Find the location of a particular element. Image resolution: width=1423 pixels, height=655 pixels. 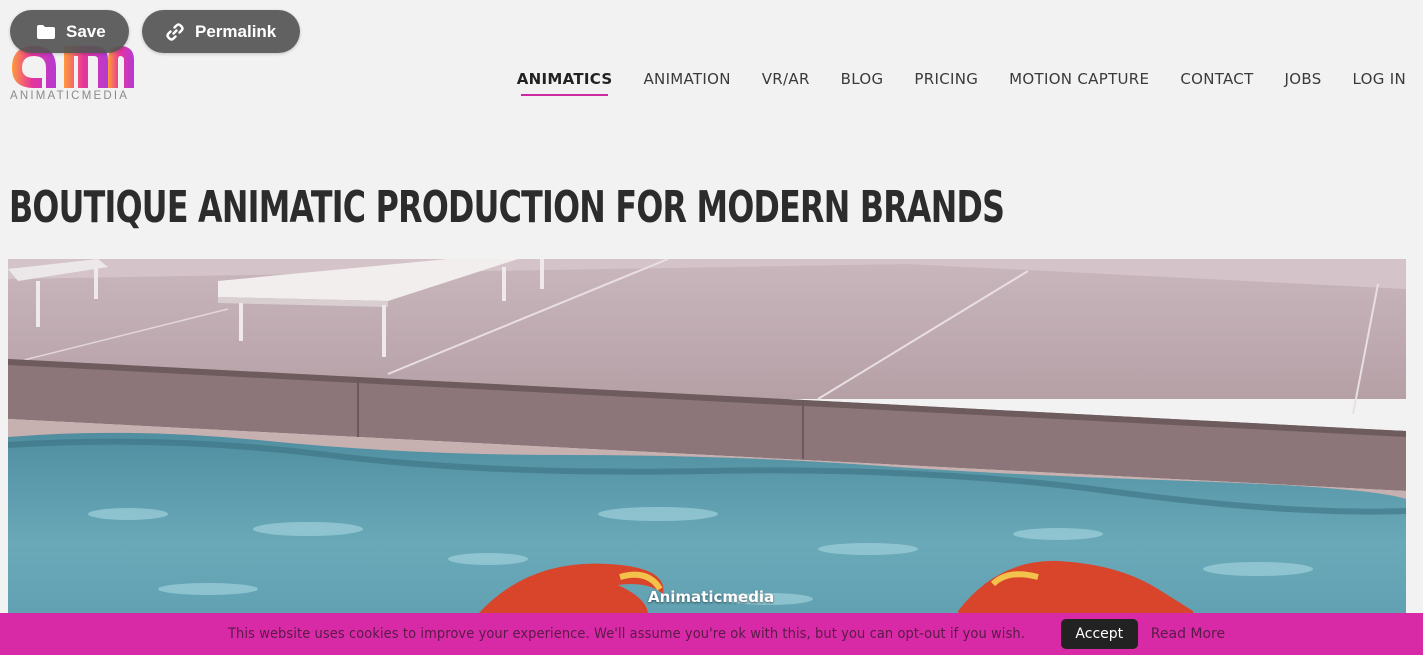

nav-item-motion-capture: MOTION CAPTURE is located at coordinates (1079, 83).